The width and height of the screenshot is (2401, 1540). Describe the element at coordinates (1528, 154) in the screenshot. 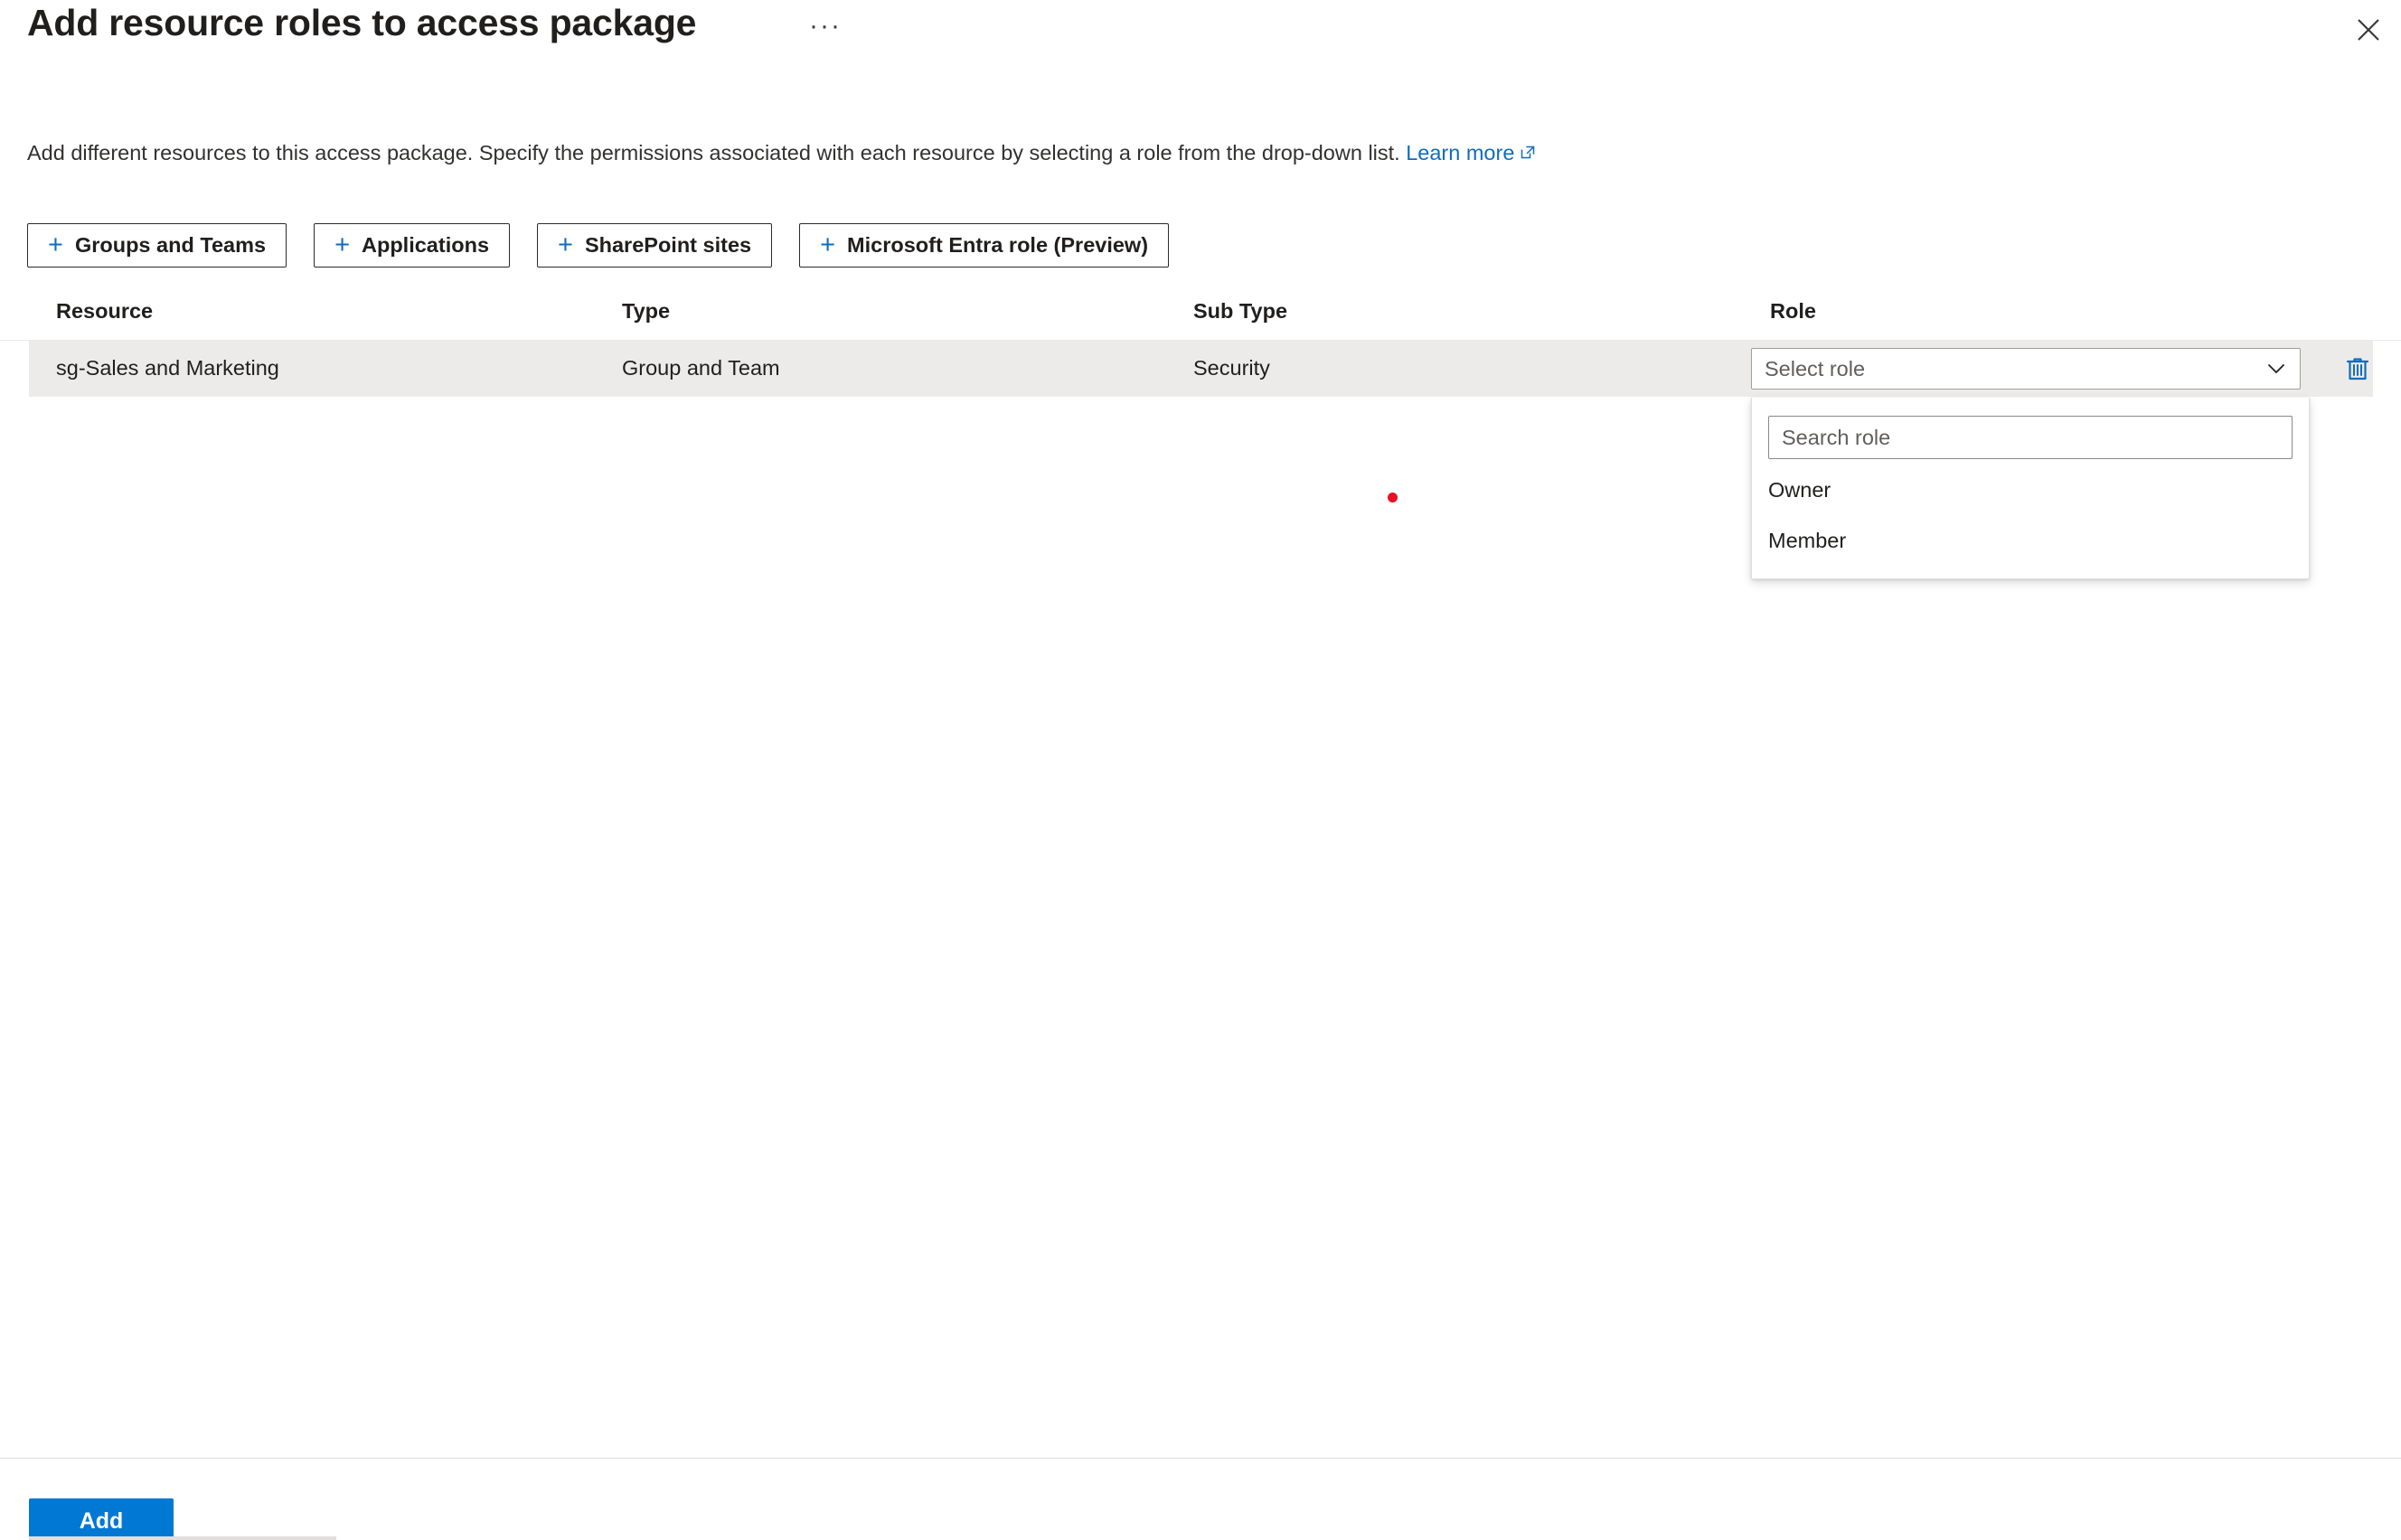

I see `external-link-icon` at that location.